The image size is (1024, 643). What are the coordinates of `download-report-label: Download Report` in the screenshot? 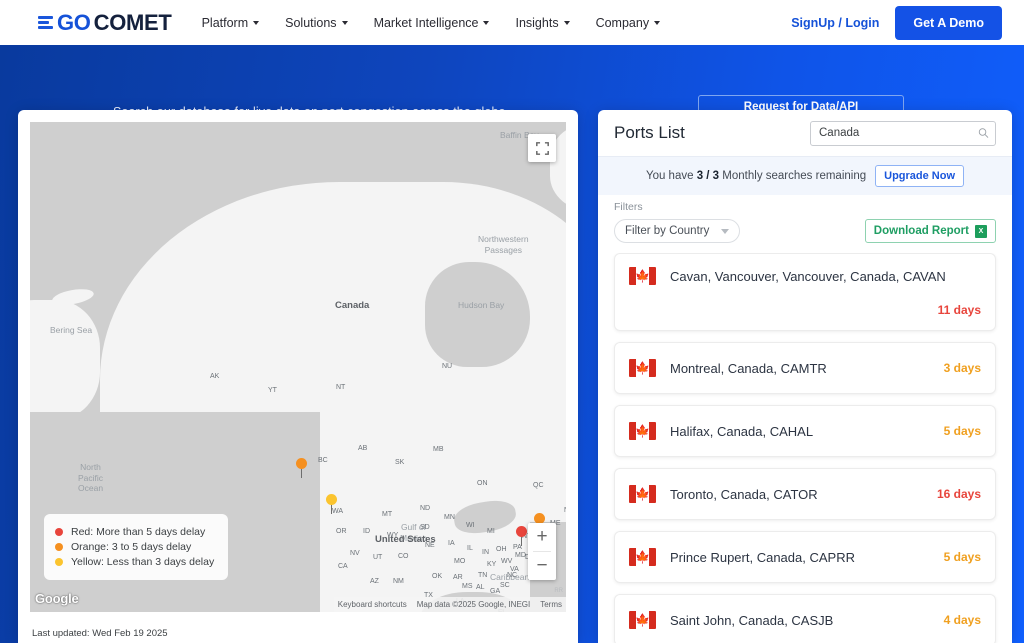 It's located at (921, 231).